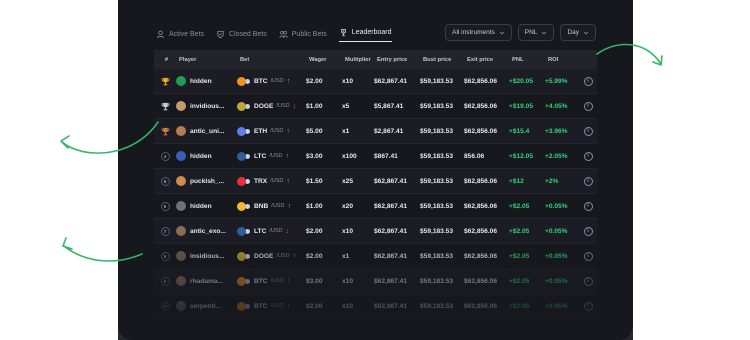 Image resolution: width=750 pixels, height=340 pixels. I want to click on exit-price-cell: 856.06, so click(474, 156).